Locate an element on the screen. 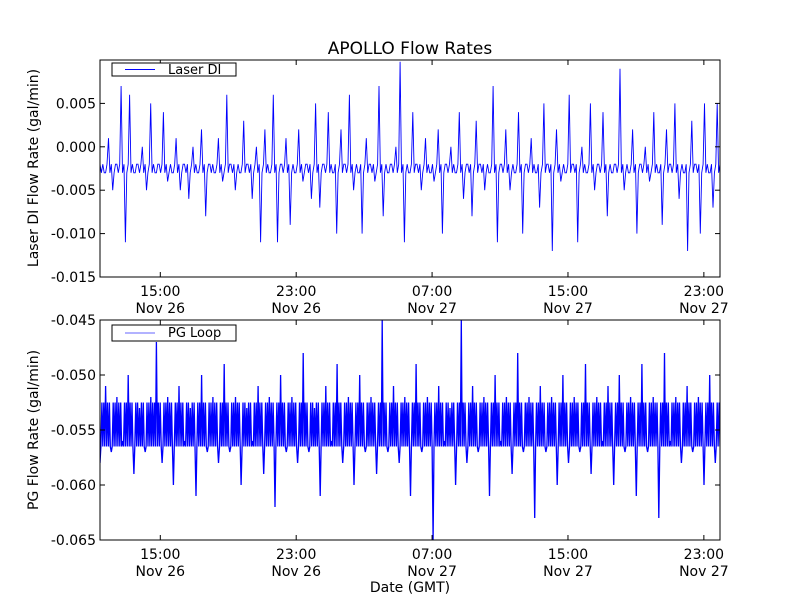 The height and width of the screenshot is (604, 800). y-tick-label: -0.005 is located at coordinates (73, 191).